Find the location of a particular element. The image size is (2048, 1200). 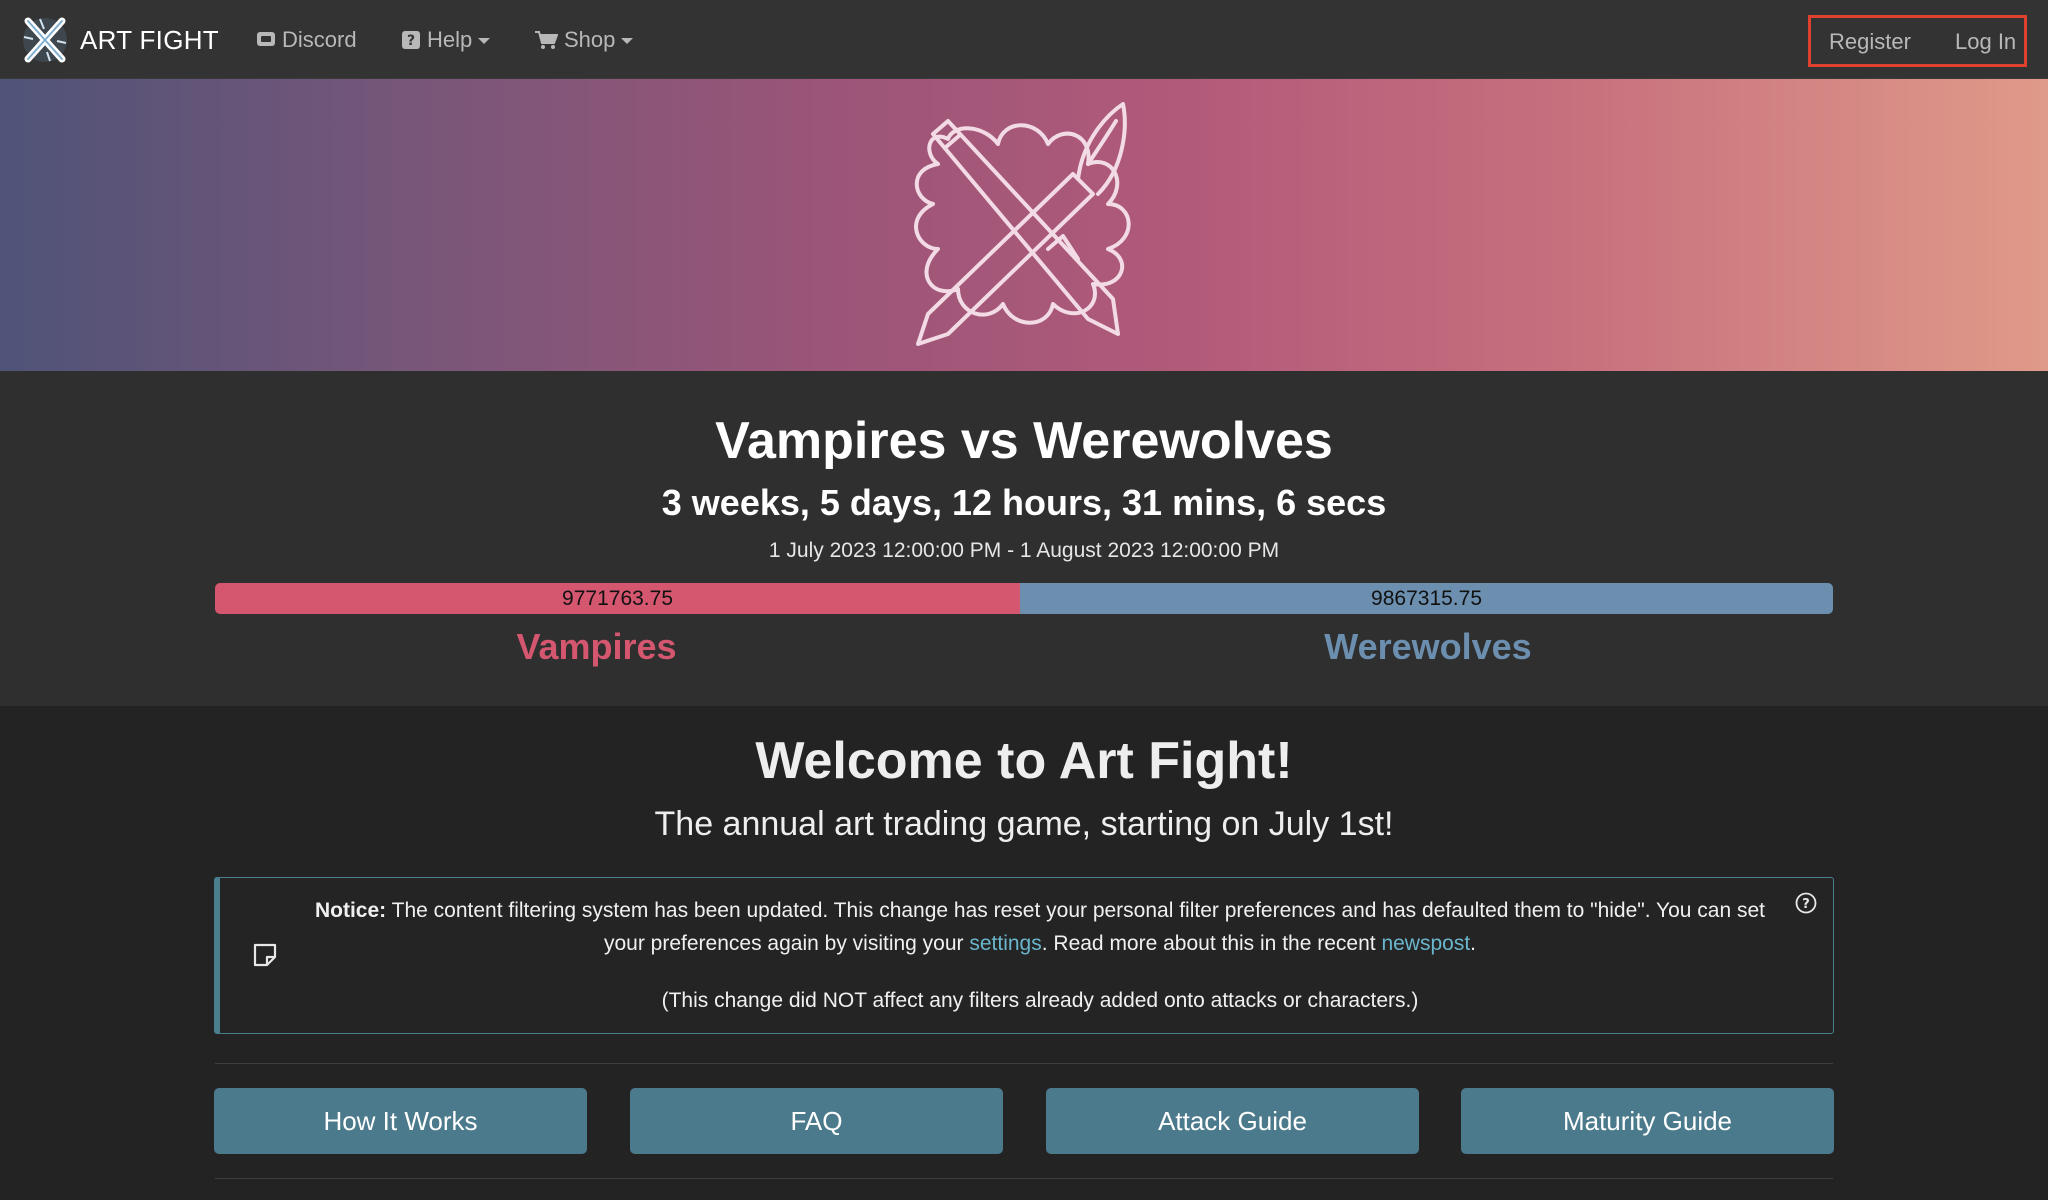

crossed-pen-brush-icon is located at coordinates (1022, 224).